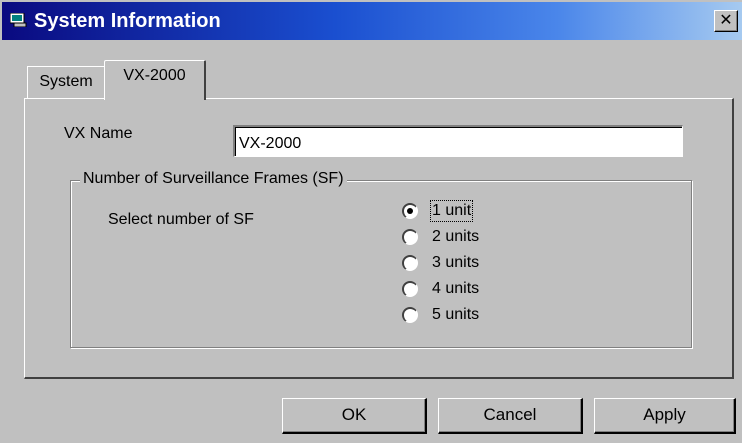 This screenshot has width=742, height=443. What do you see at coordinates (213, 179) in the screenshot?
I see `sf-group-legend: Number of Surveillance Frames (SF)` at bounding box center [213, 179].